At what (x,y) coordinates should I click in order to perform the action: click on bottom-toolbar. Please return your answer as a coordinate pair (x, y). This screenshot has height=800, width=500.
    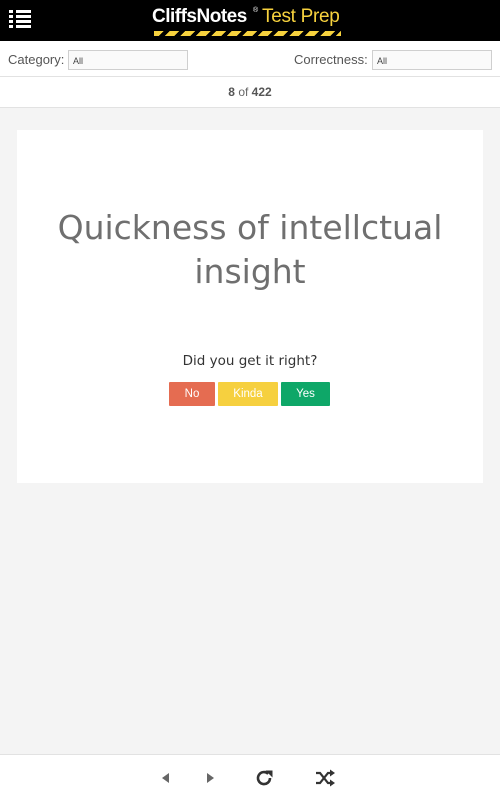
    Looking at the image, I should click on (250, 777).